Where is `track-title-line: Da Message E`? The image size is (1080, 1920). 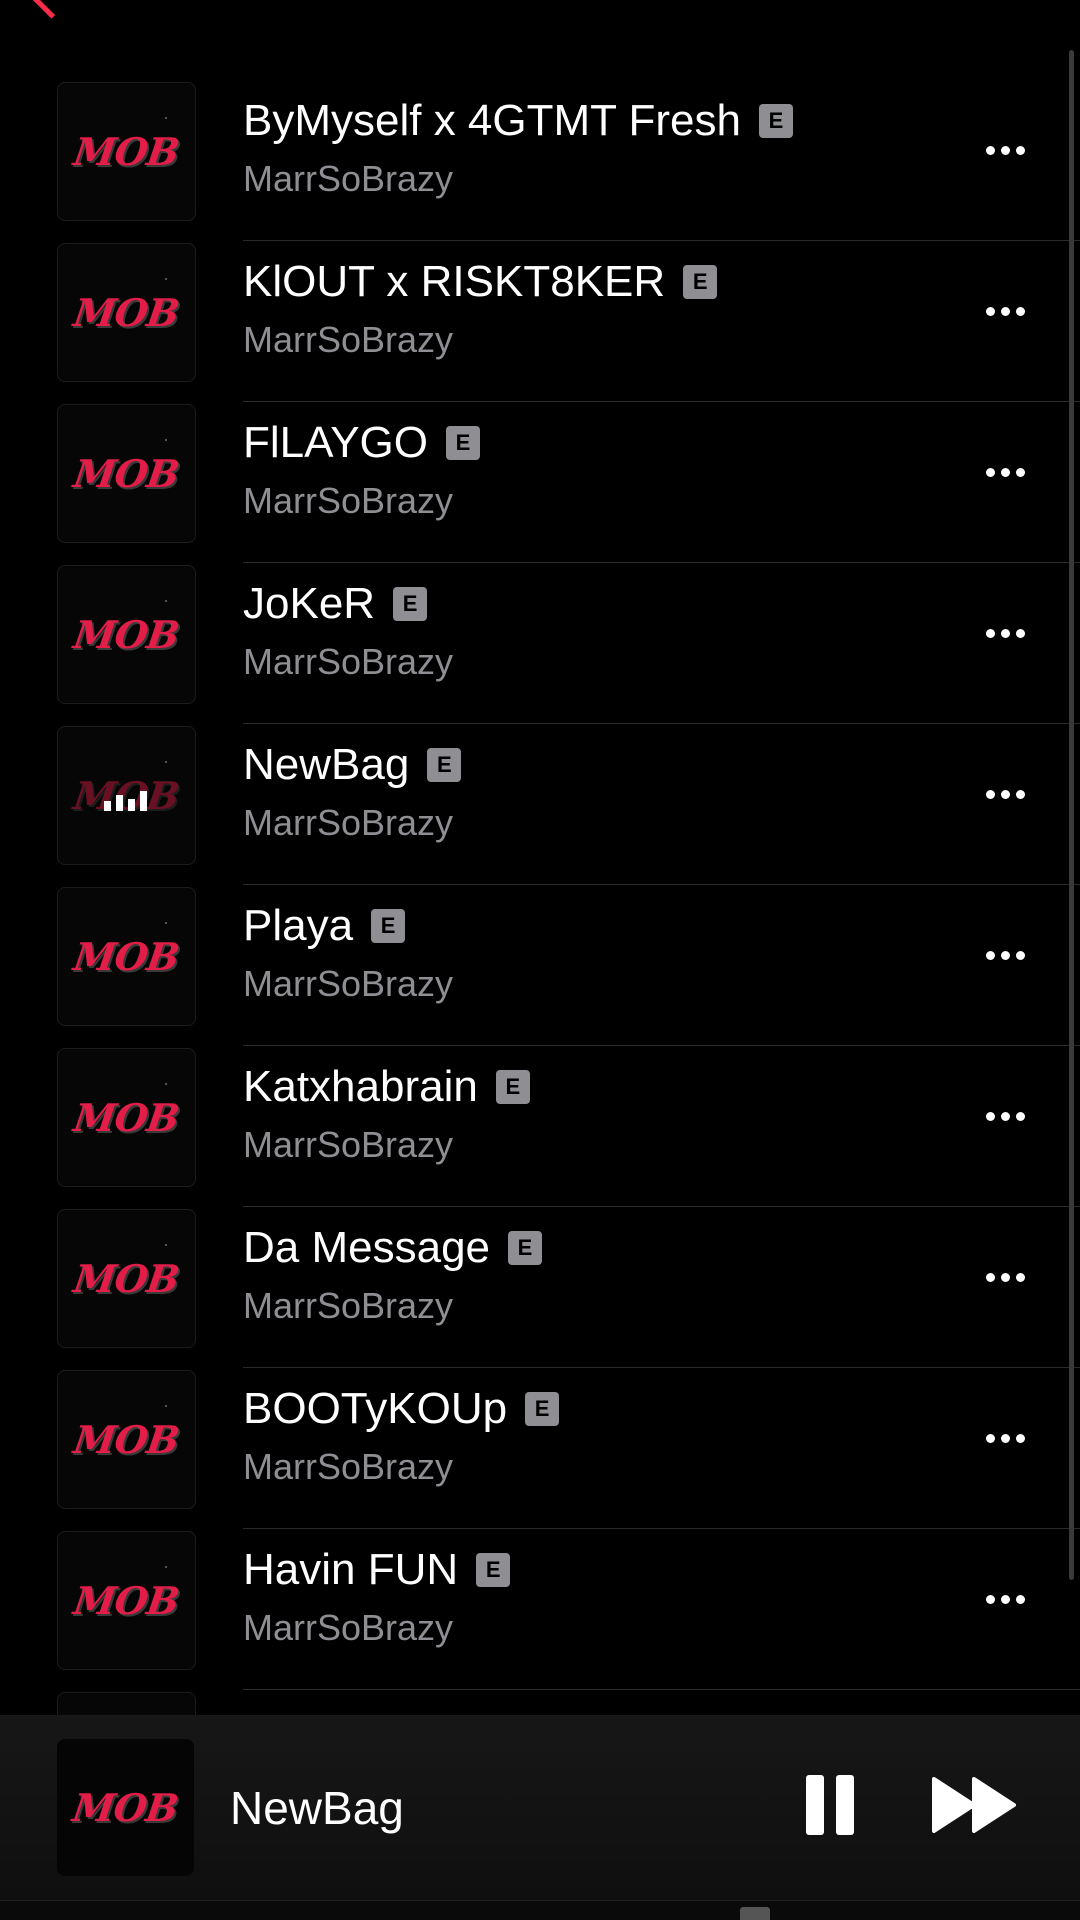
track-title-line: Da Message E is located at coordinates (593, 1248).